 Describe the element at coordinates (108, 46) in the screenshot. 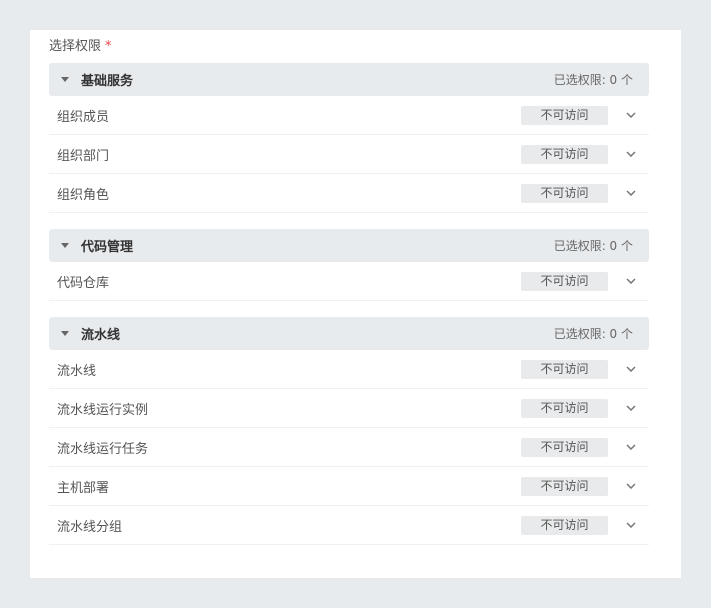

I see `required-mark: *` at that location.